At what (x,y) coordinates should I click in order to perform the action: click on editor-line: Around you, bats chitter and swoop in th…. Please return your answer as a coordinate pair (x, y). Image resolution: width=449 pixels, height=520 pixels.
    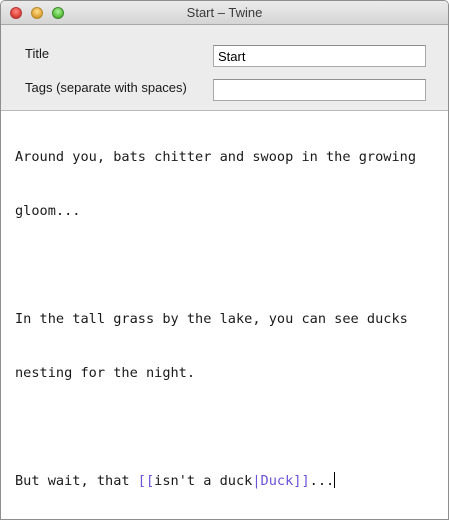
    Looking at the image, I should click on (216, 157).